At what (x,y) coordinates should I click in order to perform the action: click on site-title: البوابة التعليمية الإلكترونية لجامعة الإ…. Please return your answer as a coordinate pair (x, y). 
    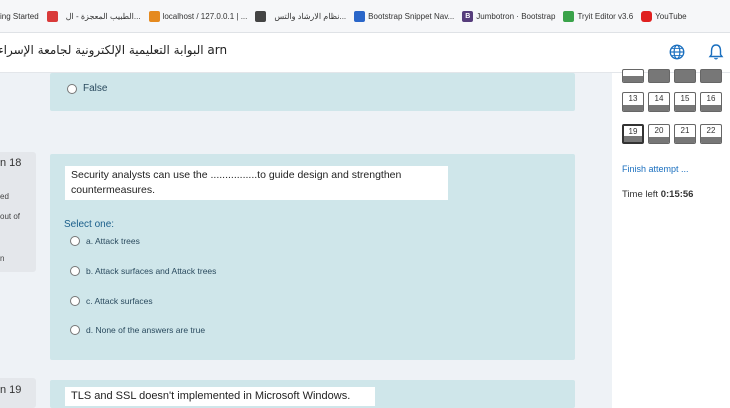
    Looking at the image, I should click on (113, 50).